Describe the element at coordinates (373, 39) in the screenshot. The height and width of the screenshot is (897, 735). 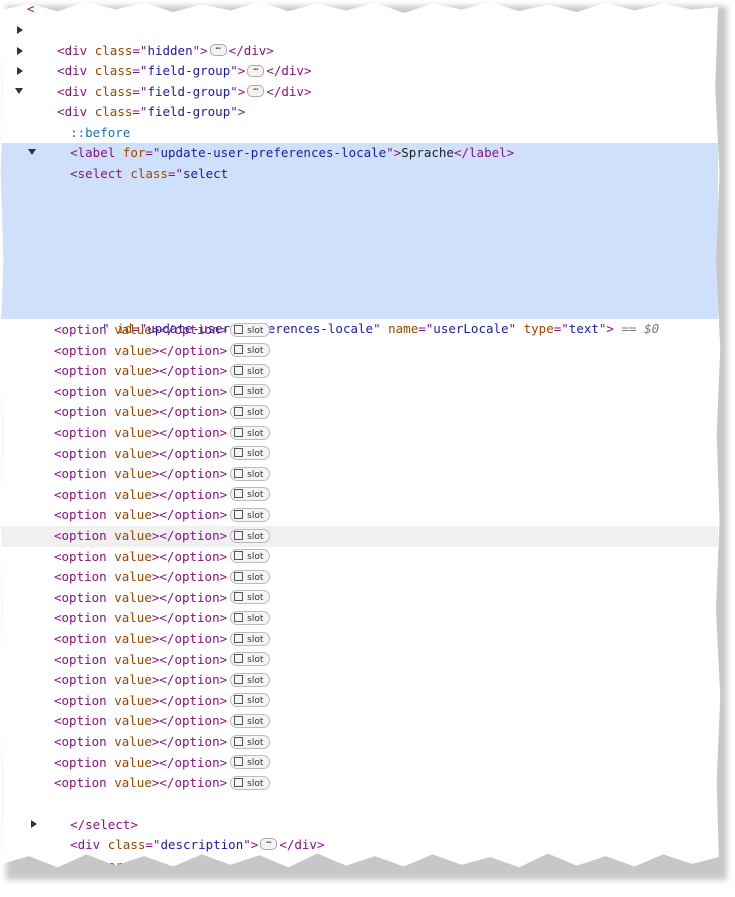
I see `tree-line-hidden-div: <div class="hidden"> ⋯ </div>` at that location.